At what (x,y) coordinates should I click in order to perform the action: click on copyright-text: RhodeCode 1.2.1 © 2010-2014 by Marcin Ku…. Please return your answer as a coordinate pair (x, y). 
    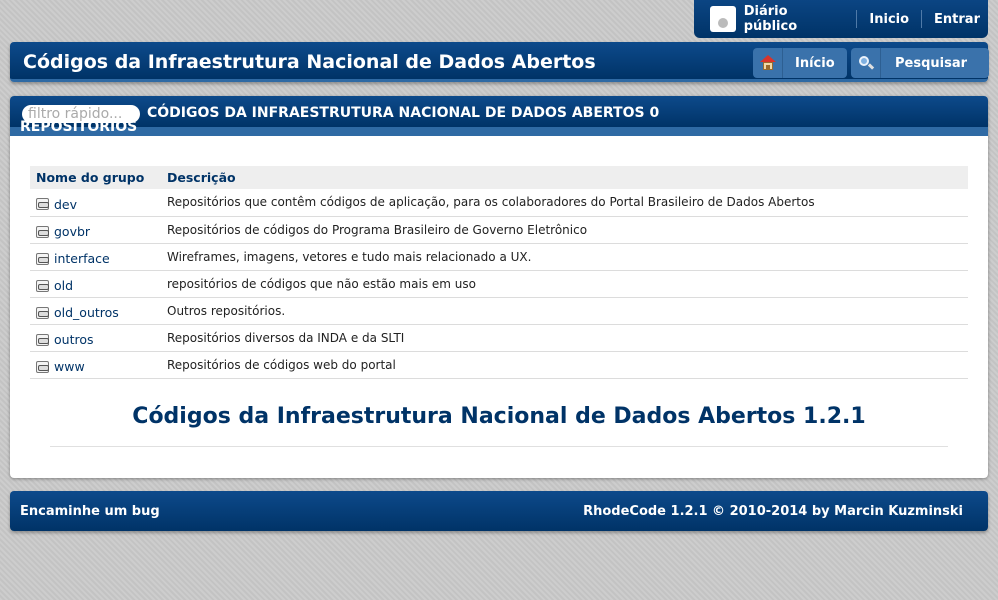
    Looking at the image, I should click on (773, 511).